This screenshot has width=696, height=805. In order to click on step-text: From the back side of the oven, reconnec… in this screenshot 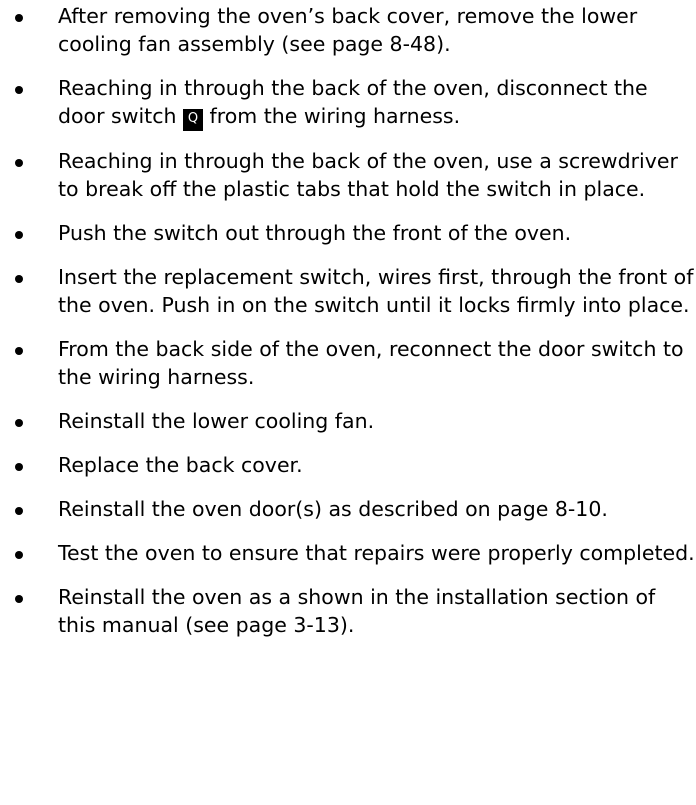, I will do `click(371, 363)`.